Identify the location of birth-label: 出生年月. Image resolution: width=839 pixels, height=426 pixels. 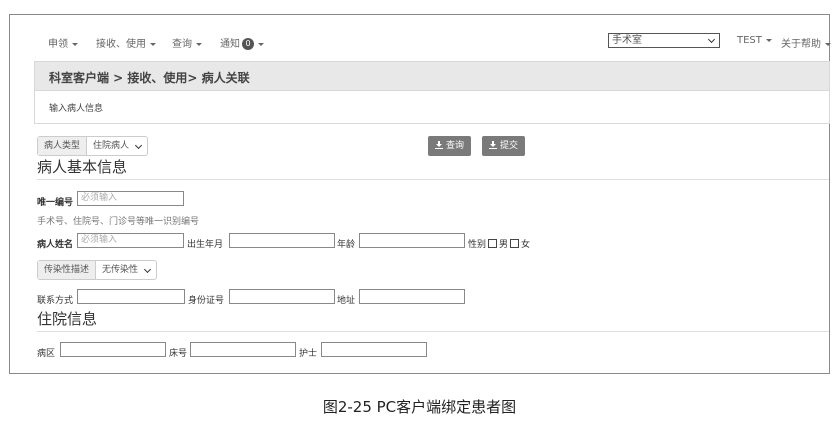
(205, 245).